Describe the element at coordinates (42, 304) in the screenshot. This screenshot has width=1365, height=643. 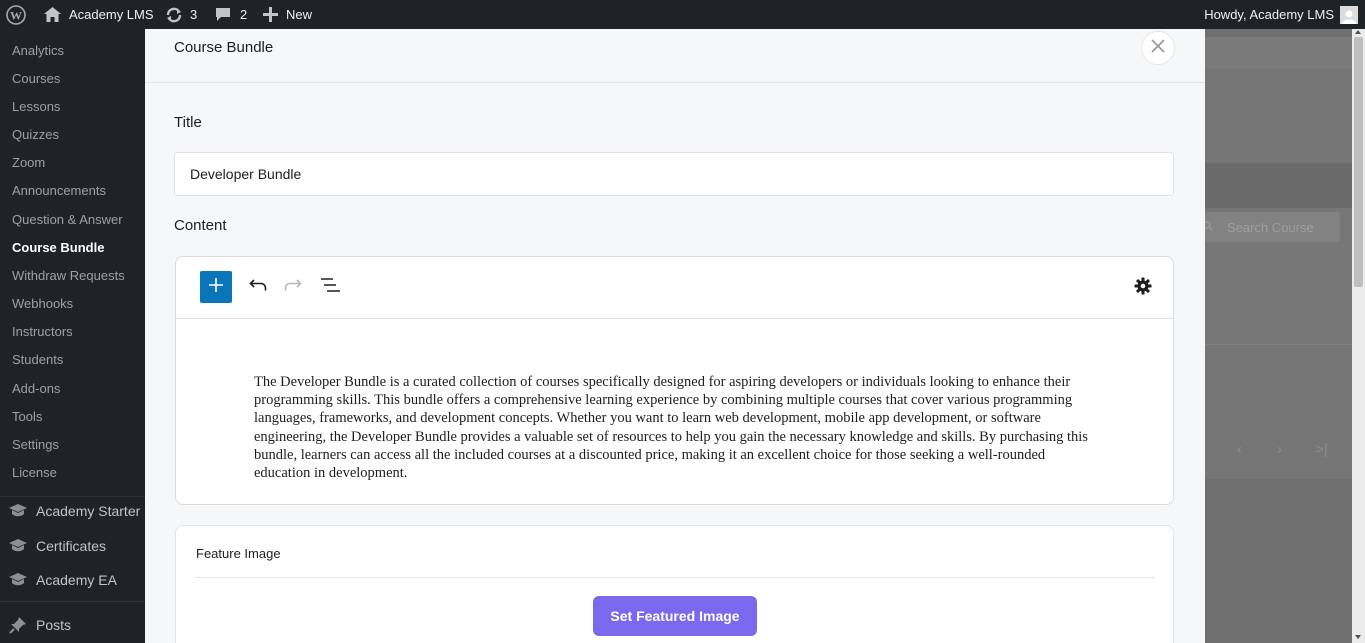
I see `sidebar-item-webhooks: Webhooks` at that location.